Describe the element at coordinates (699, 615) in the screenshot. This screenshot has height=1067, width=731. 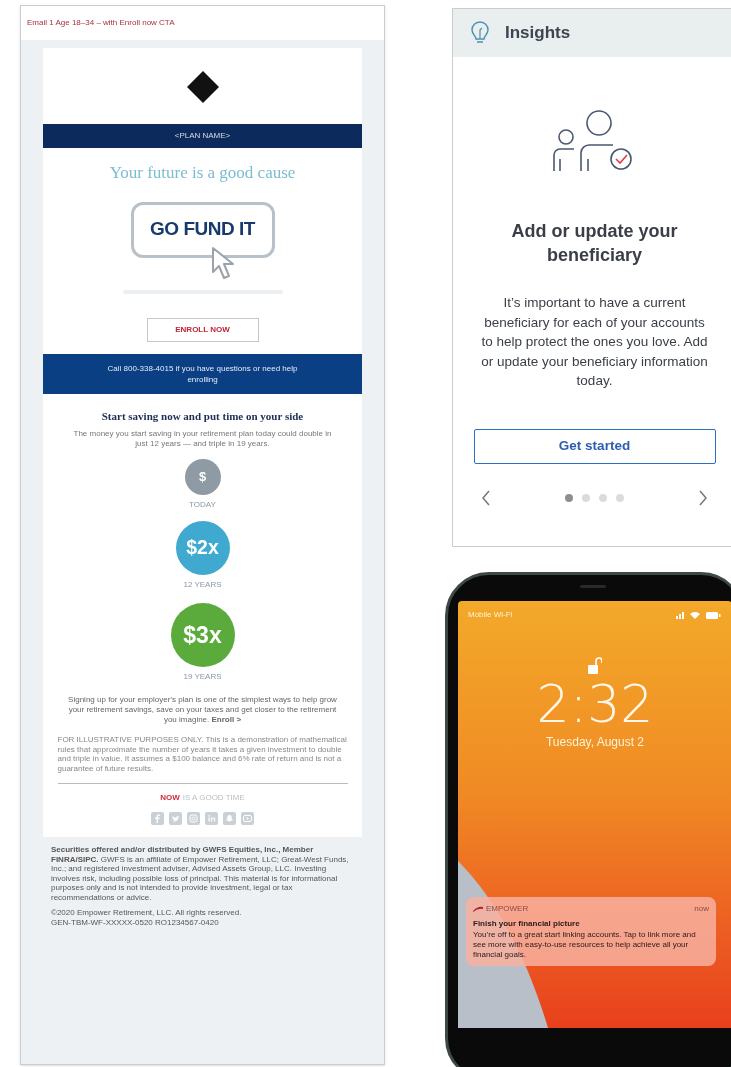
I see `status-icons` at that location.